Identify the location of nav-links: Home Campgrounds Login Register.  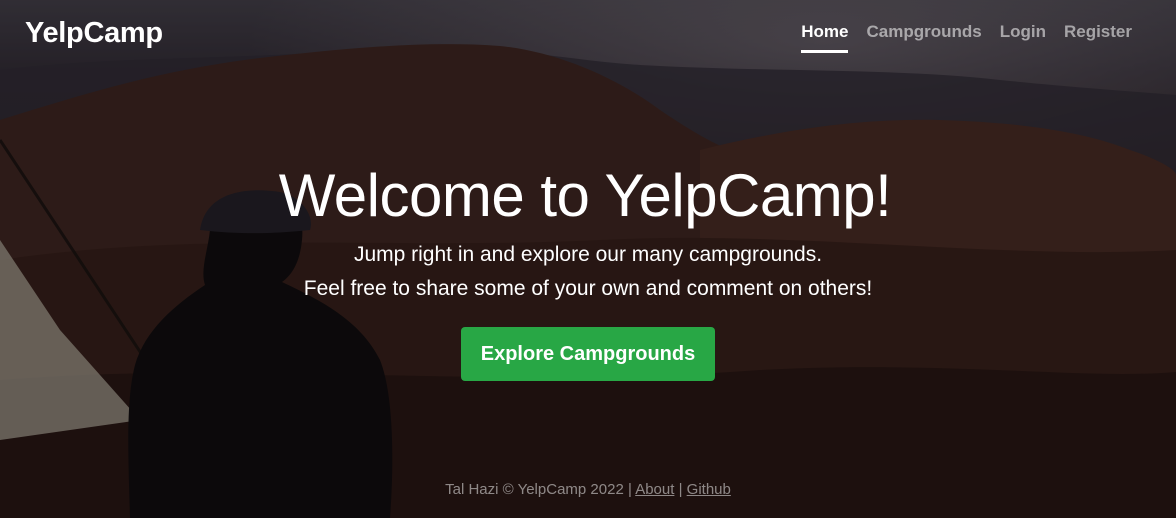
(966, 37).